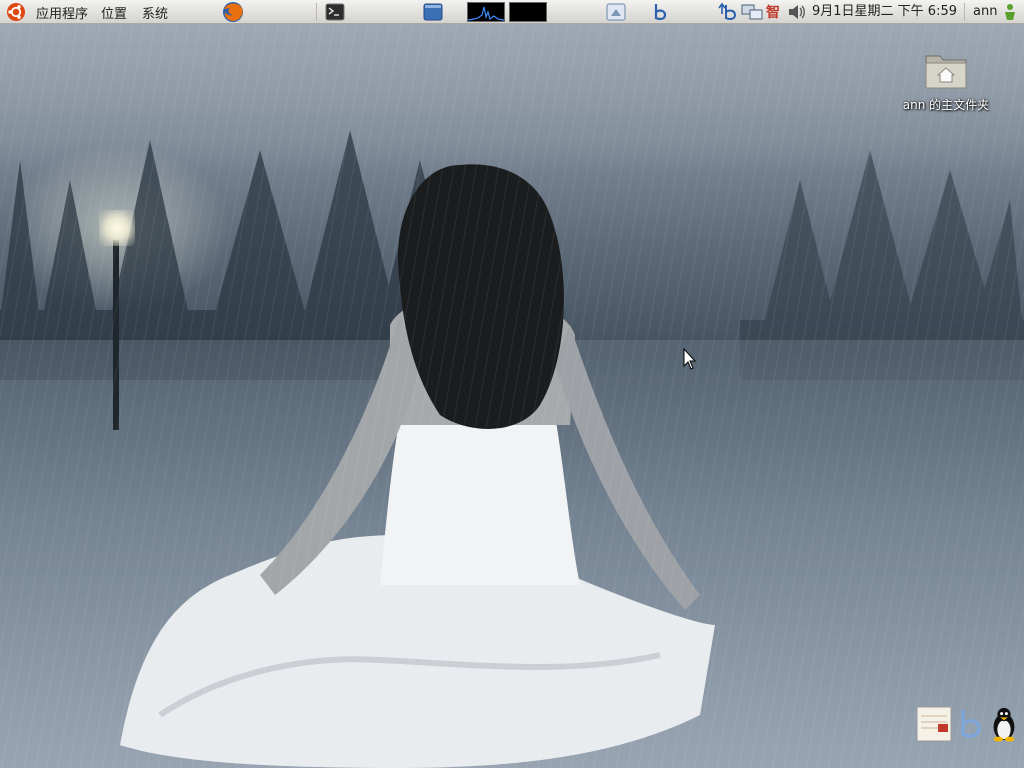  Describe the element at coordinates (884, 12) in the screenshot. I see `clock: 9月1日星期二 下午 6:59` at that location.